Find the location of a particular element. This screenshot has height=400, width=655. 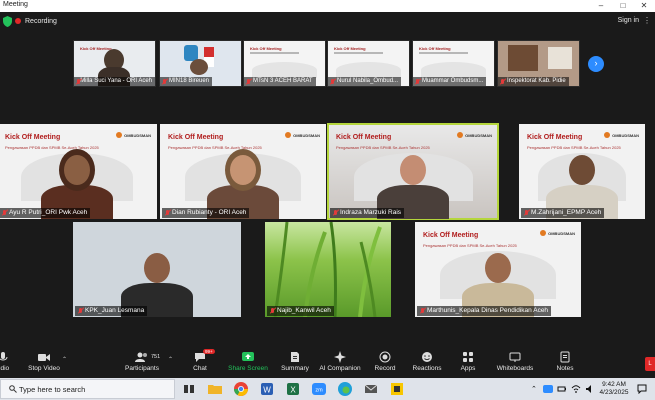

gallery-tile: Kick Off Meeting MTsN 3 ACEH BARAT is located at coordinates (284, 63).